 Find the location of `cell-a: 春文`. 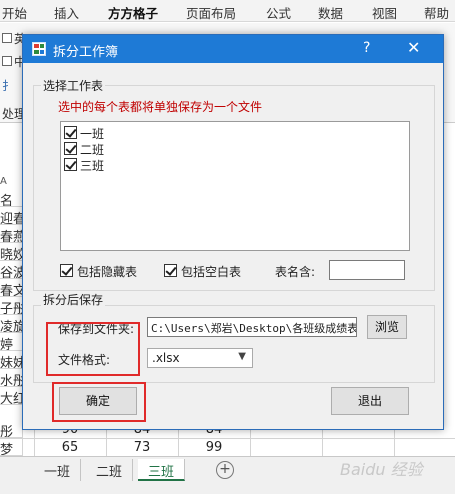

cell-a: 春文 is located at coordinates (11, 288).